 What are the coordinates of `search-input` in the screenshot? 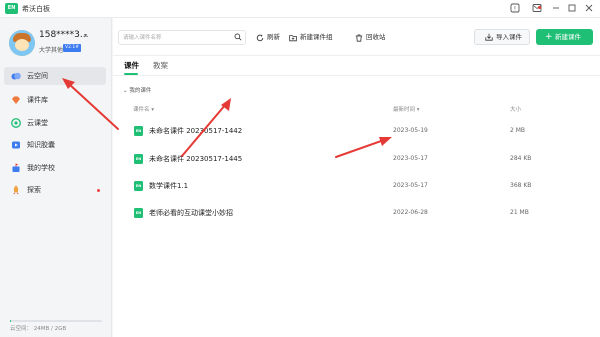 It's located at (176, 37).